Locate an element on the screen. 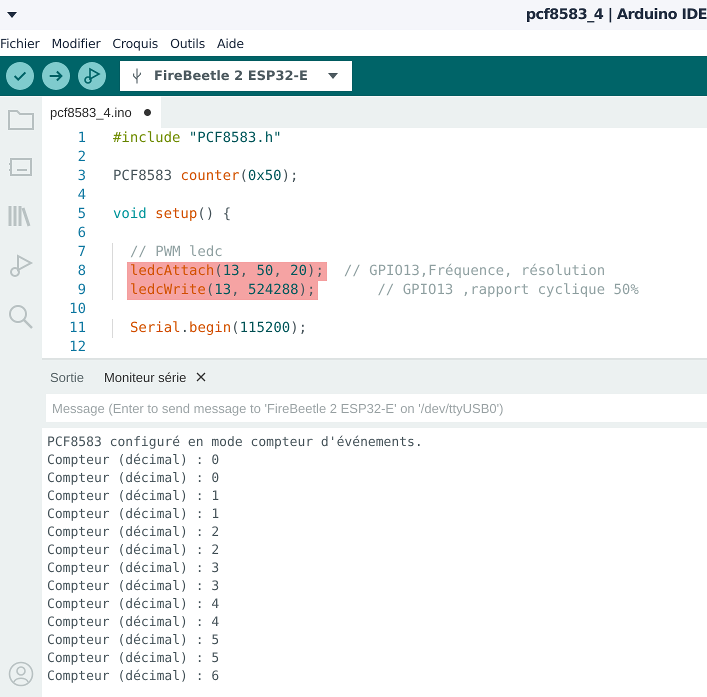  code-line: #include "PCF8583.h" is located at coordinates (197, 138).